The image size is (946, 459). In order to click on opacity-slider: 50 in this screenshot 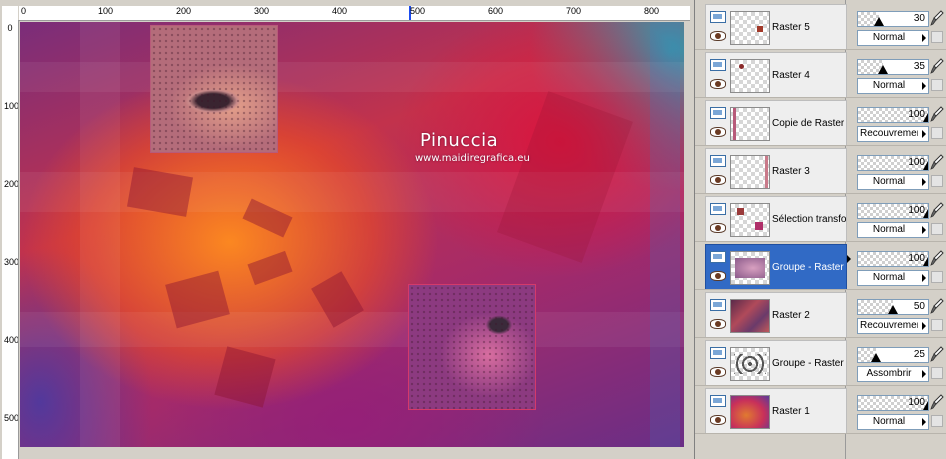, I will do `click(893, 307)`.